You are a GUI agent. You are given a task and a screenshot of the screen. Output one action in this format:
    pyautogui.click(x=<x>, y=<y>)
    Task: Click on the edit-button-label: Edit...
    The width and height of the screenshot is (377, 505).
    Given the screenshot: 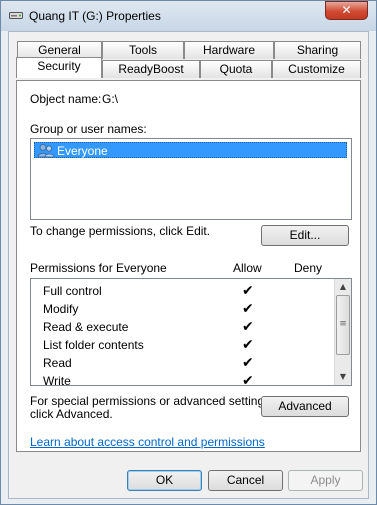 What is the action you would take?
    pyautogui.click(x=305, y=235)
    